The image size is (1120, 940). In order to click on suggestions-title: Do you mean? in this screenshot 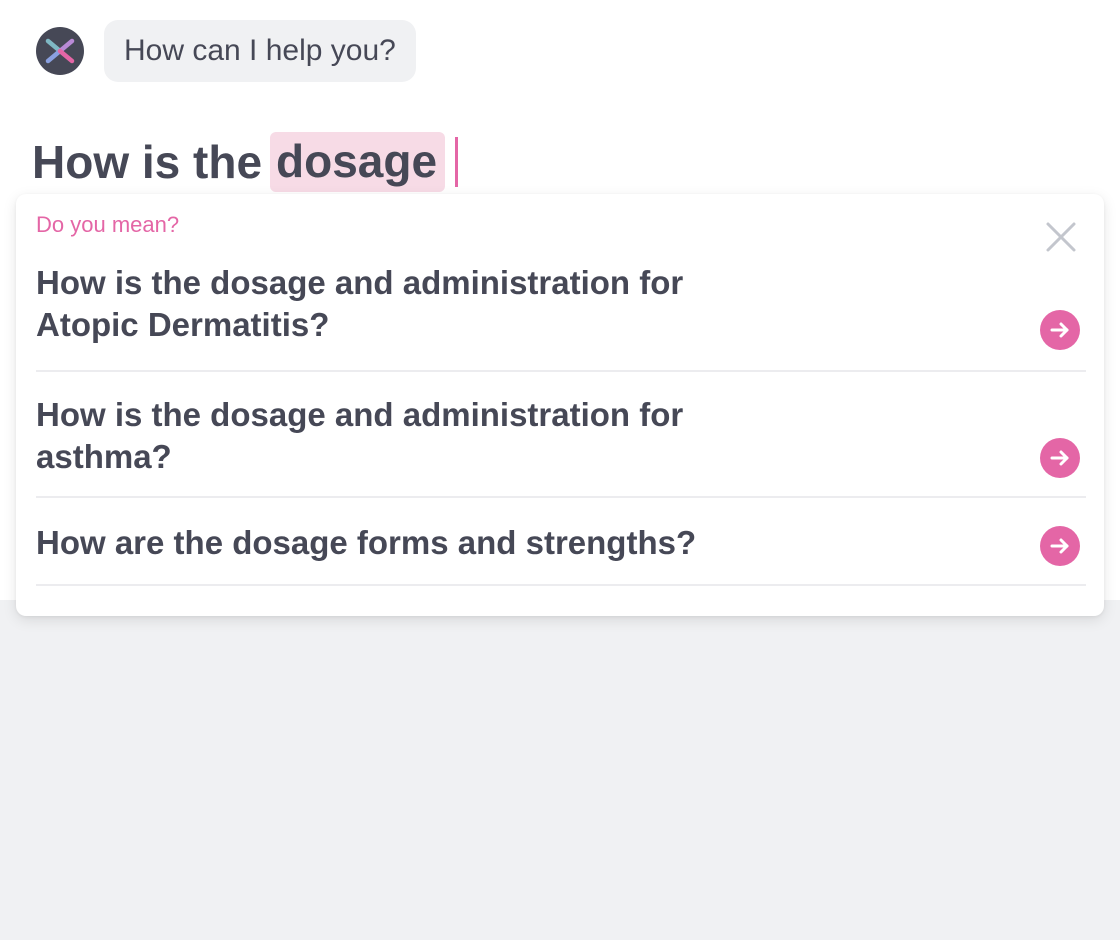, I will do `click(108, 224)`.